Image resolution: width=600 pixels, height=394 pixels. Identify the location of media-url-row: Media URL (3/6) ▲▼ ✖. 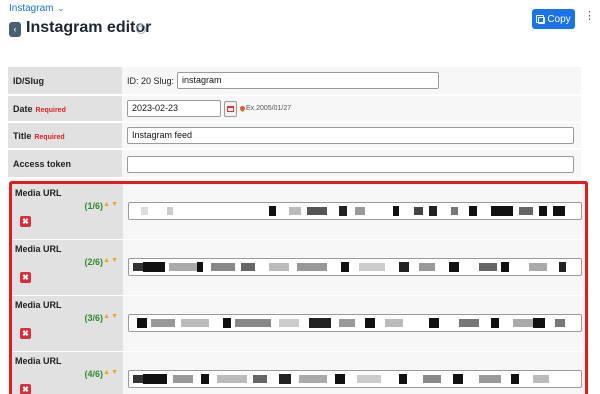
(298, 324).